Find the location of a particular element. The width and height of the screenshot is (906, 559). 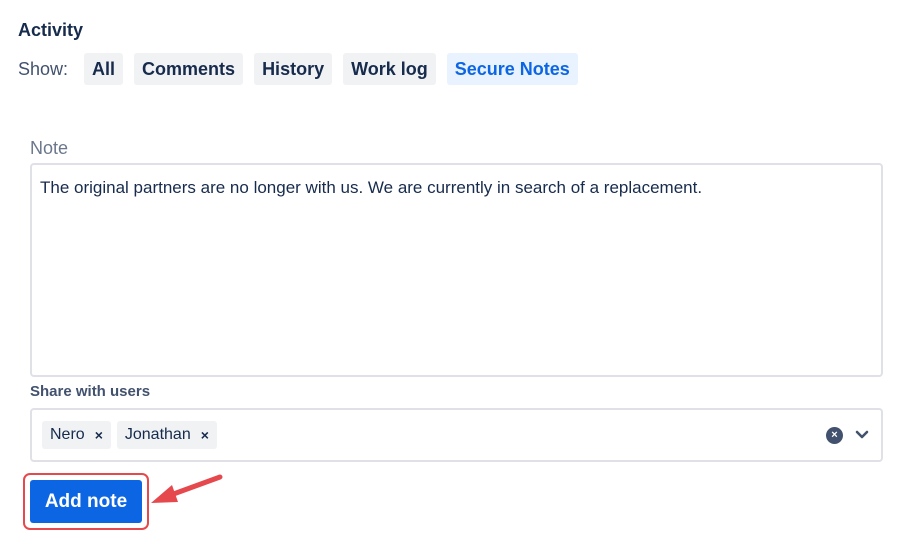

filter-all-button: All is located at coordinates (104, 69).